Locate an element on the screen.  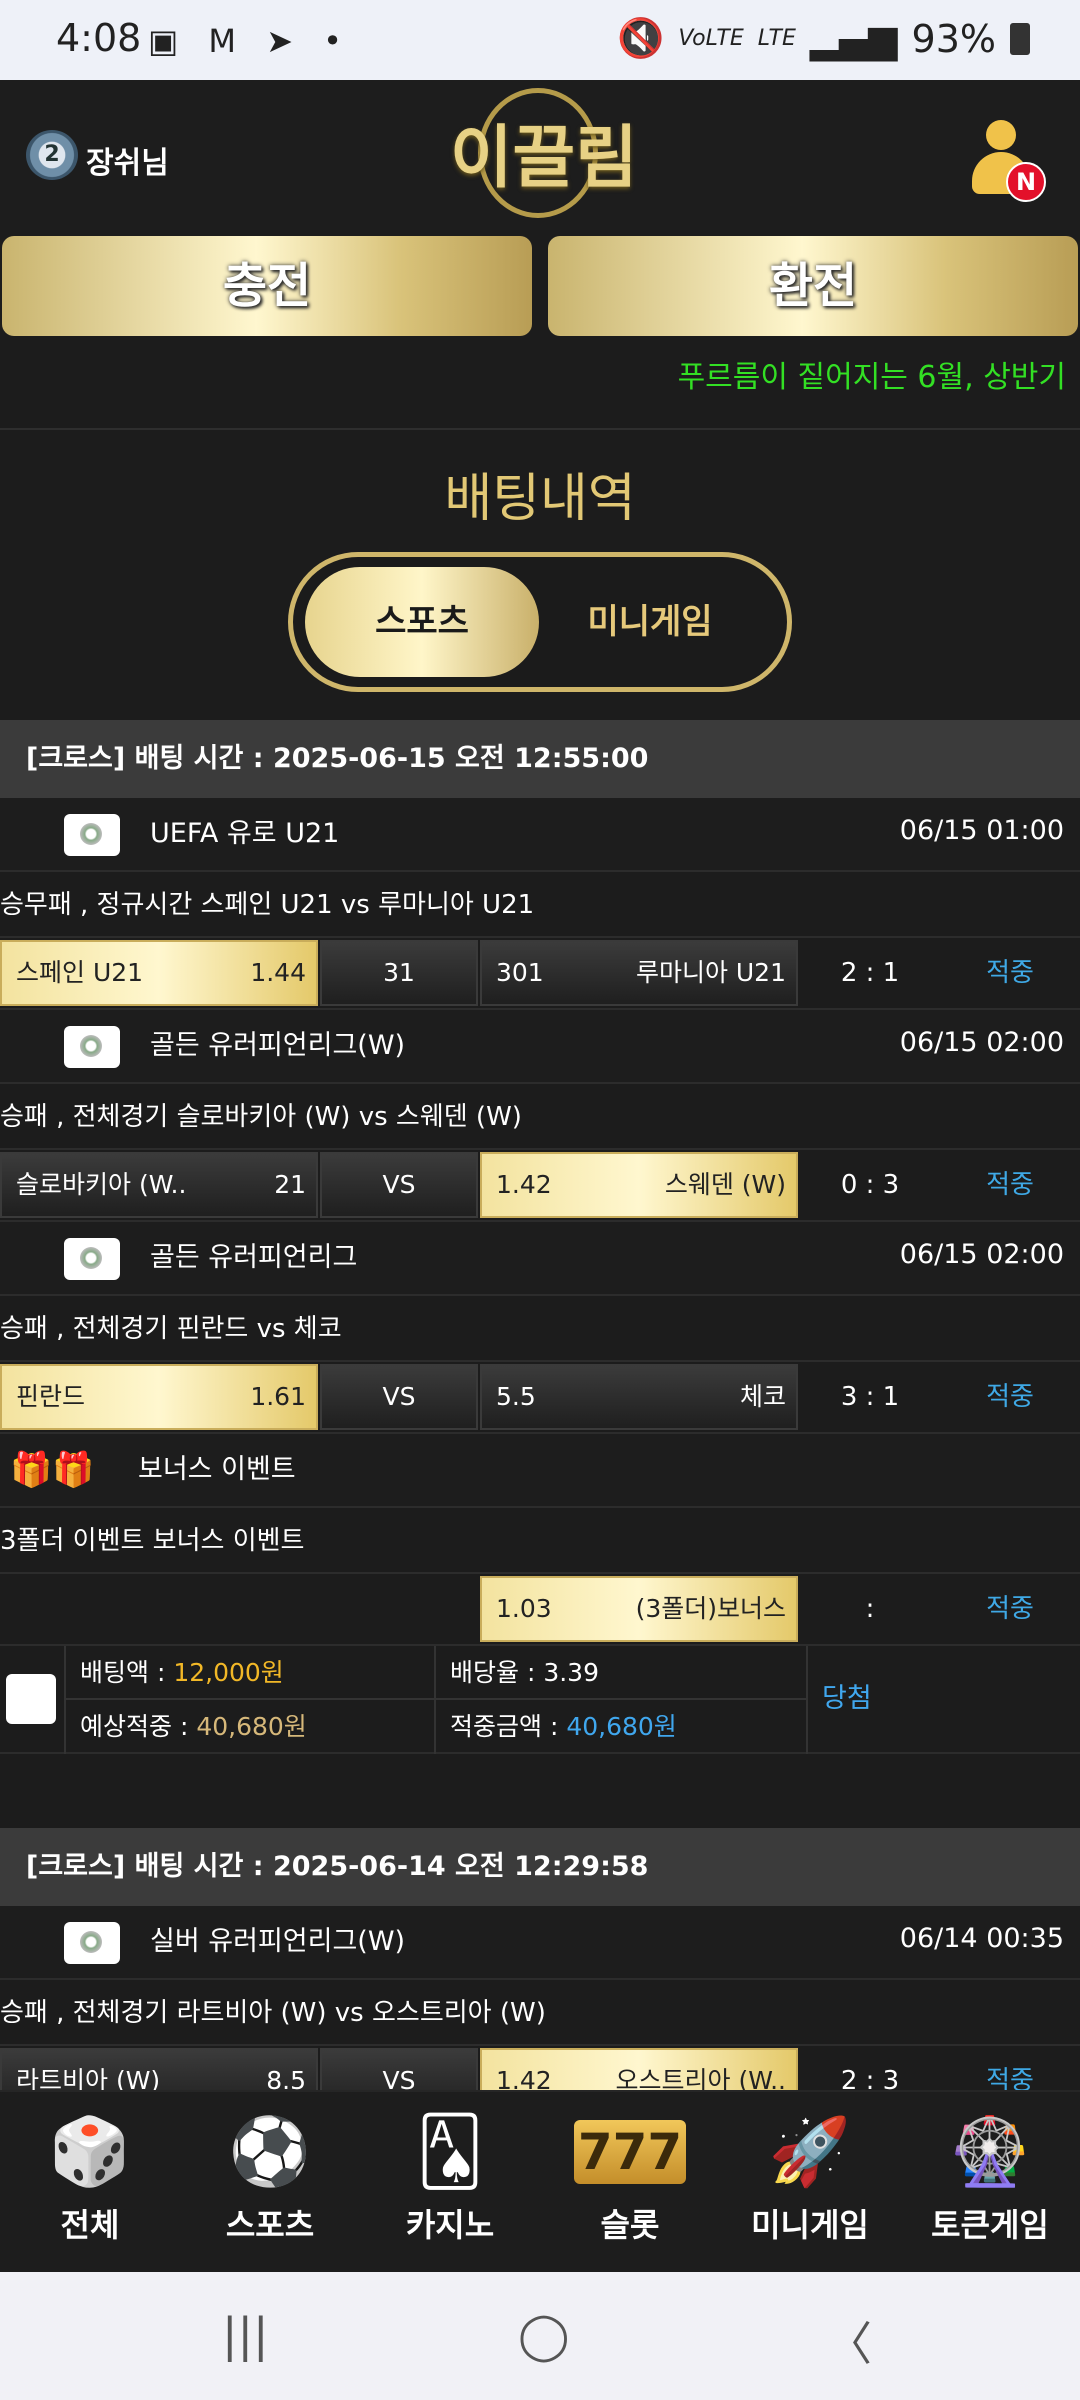
recents-icon: ||| is located at coordinates (245, 2335).